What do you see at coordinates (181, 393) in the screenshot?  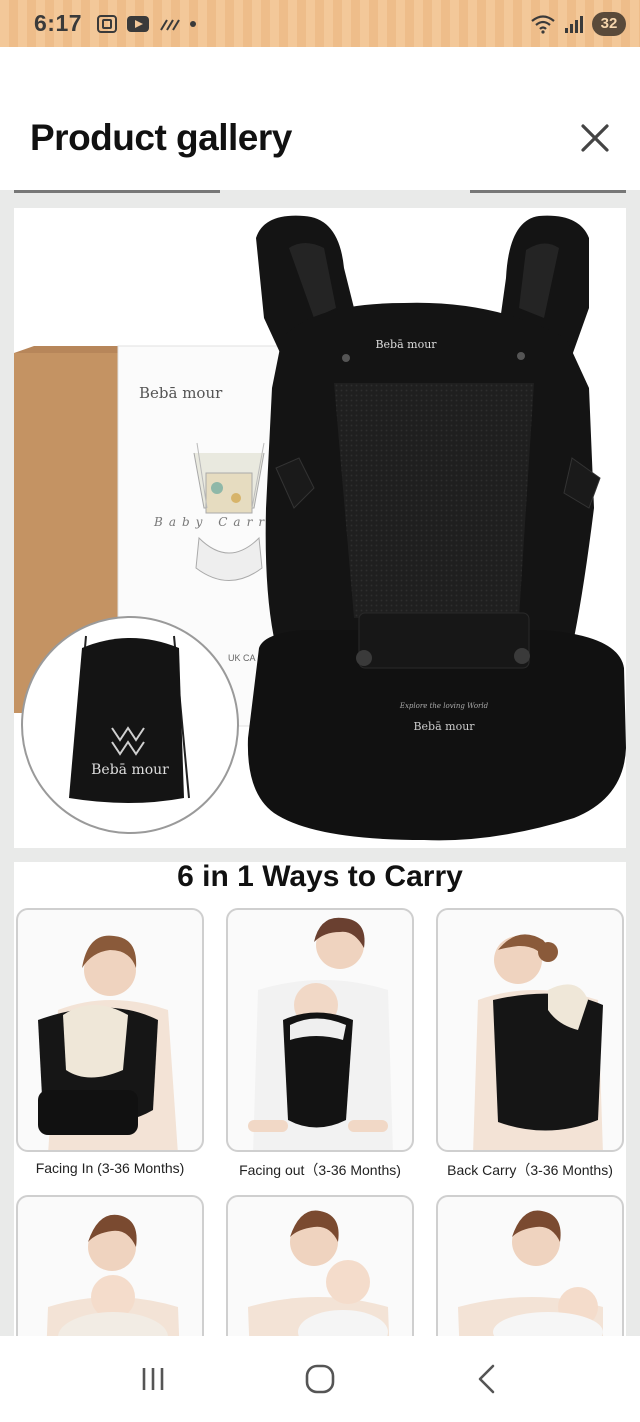 I see `box-brand: Bebā mour` at bounding box center [181, 393].